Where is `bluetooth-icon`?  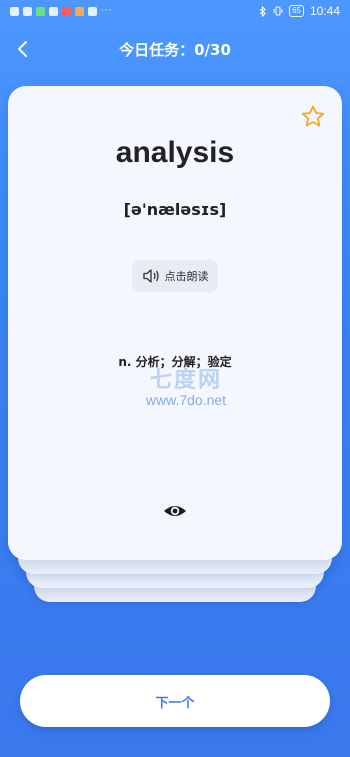
bluetooth-icon is located at coordinates (262, 11).